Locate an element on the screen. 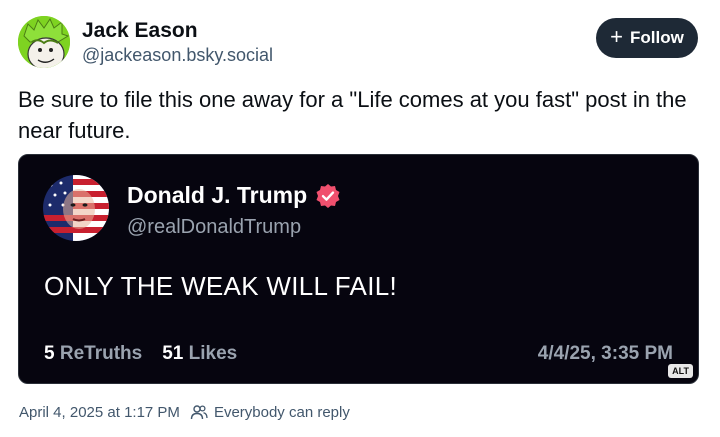 This screenshot has width=720, height=437. embedded-author-handle: @realDonaldTrump is located at coordinates (214, 227).